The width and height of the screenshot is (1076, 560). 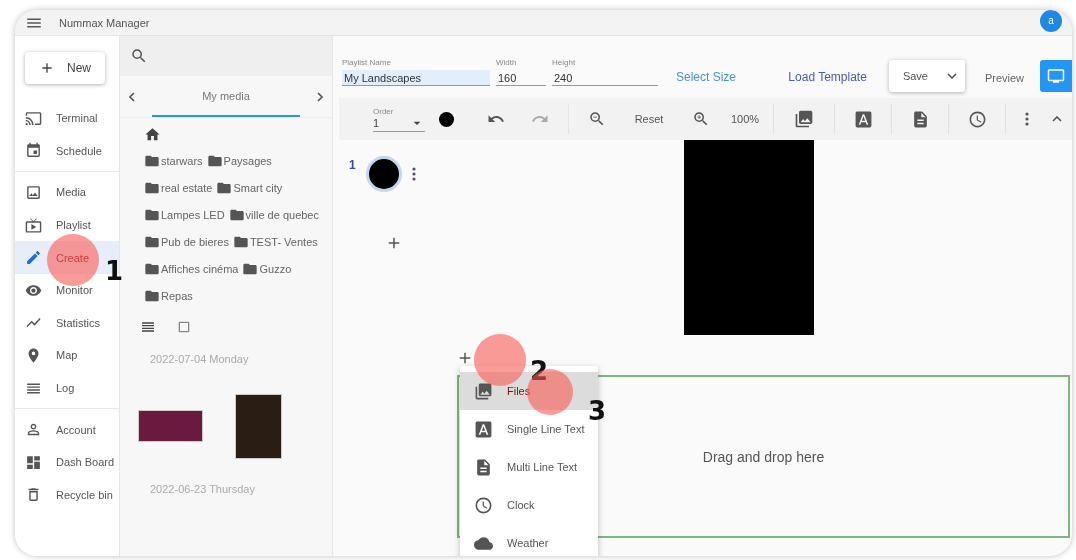 I want to click on avatar: a, so click(x=1051, y=21).